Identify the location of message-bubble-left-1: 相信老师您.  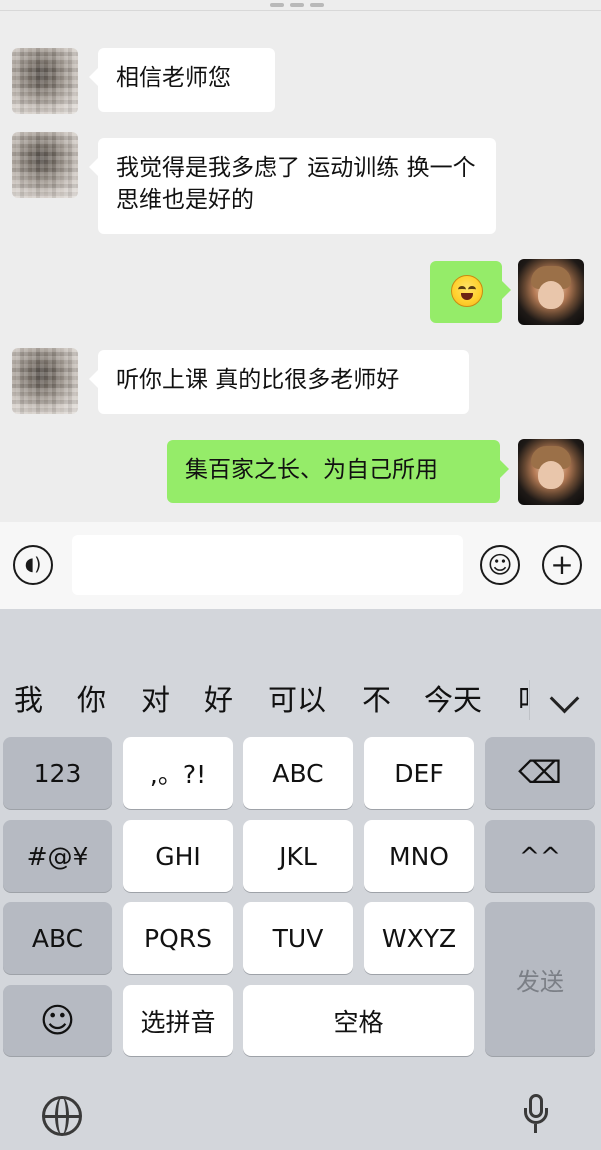
(182, 80).